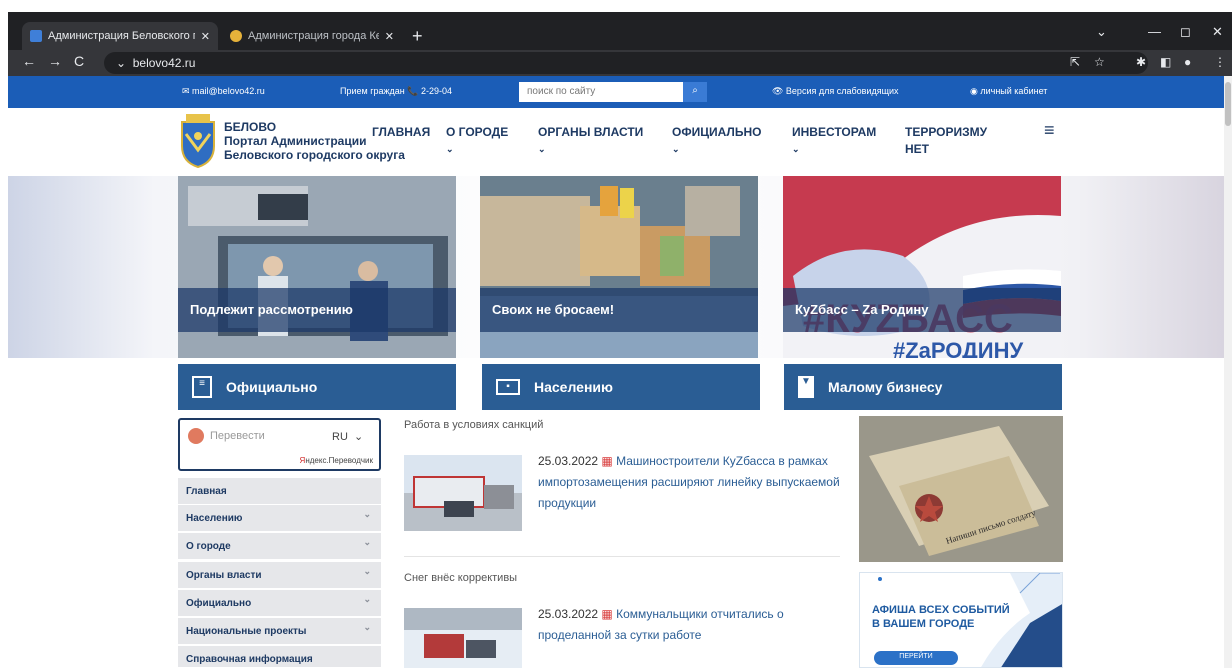 This screenshot has height=668, width=1232. What do you see at coordinates (568, 614) in the screenshot?
I see `news-date: 25.03.2022` at bounding box center [568, 614].